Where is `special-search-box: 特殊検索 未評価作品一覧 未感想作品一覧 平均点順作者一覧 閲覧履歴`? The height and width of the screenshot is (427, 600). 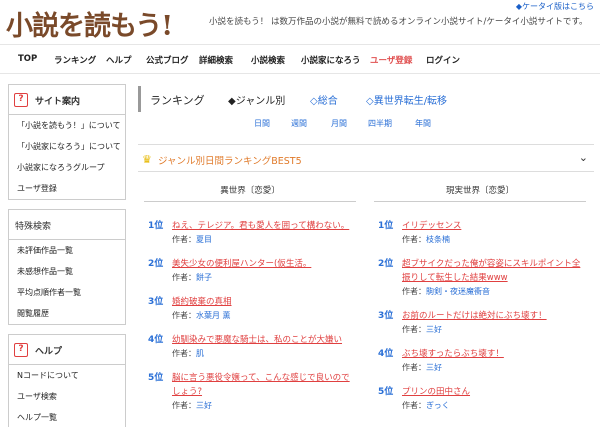 special-search-box: 特殊検索 未評価作品一覧 未感想作品一覧 平均点順作者一覧 閲覧履歴 is located at coordinates (67, 267).